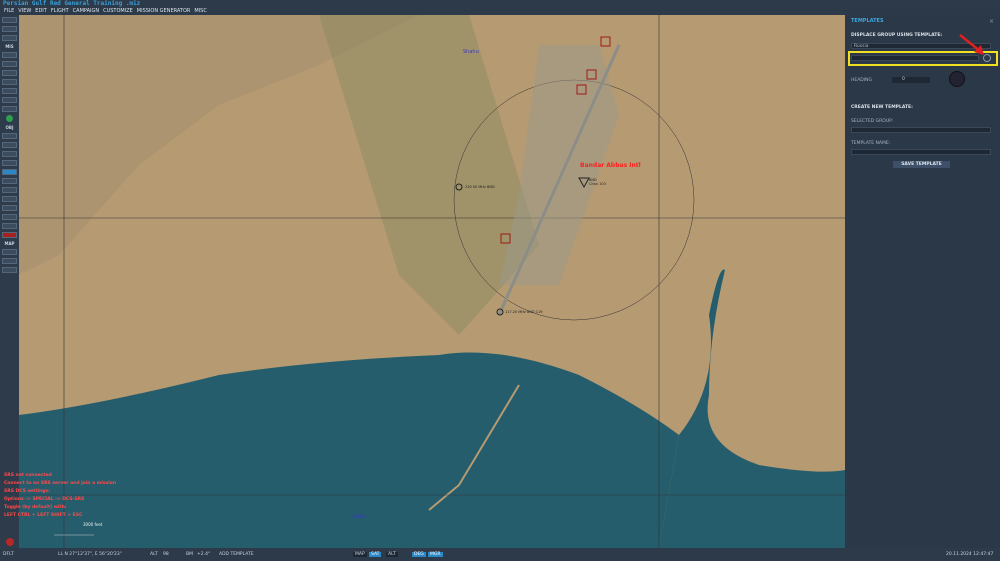  Describe the element at coordinates (154, 554) in the screenshot. I see `alt-label: ALT` at that location.